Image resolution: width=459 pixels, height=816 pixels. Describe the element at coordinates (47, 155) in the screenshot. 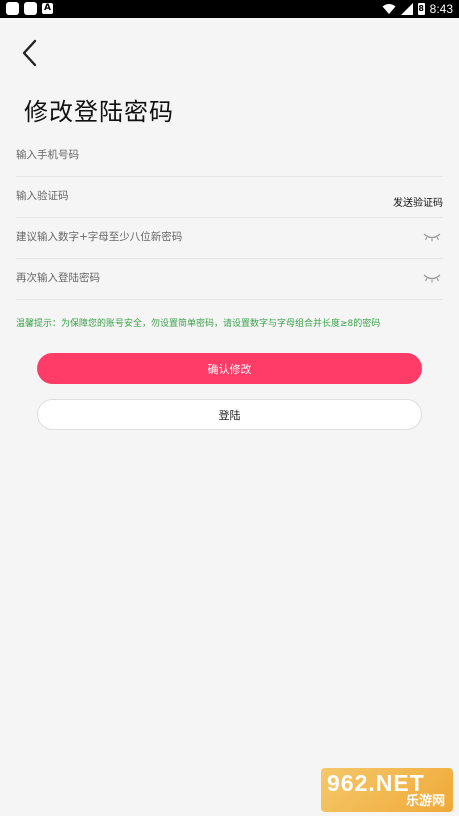

I see `phone-placeholder: 输入手机号码` at that location.